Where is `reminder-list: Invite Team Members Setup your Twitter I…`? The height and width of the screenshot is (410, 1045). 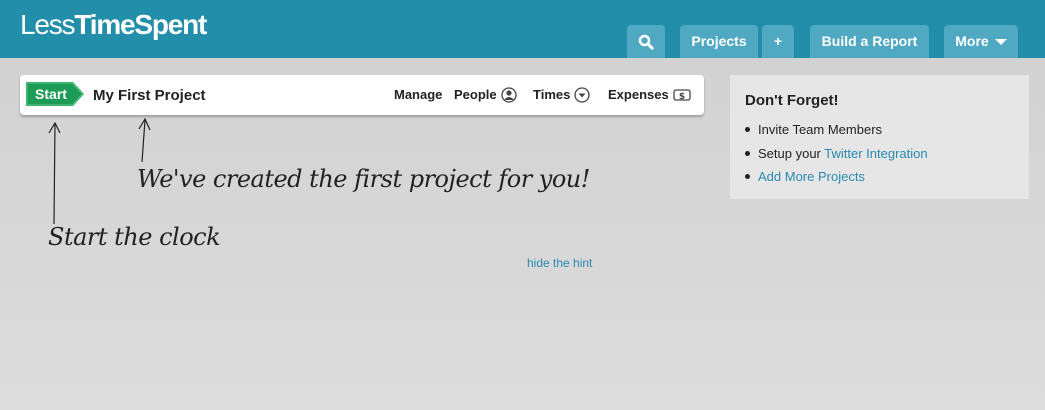
reminder-list: Invite Team Members Setup your Twitter I… is located at coordinates (836, 153).